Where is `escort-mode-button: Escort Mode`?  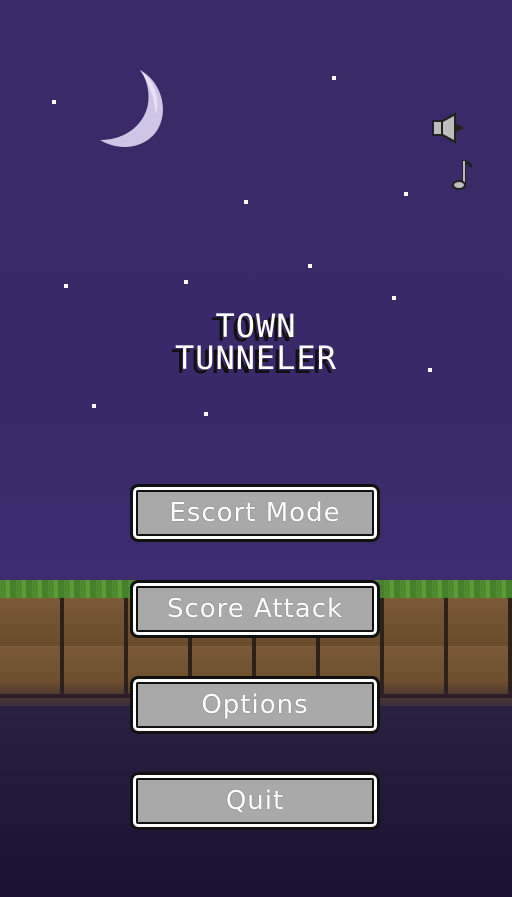
escort-mode-button: Escort Mode is located at coordinates (255, 513).